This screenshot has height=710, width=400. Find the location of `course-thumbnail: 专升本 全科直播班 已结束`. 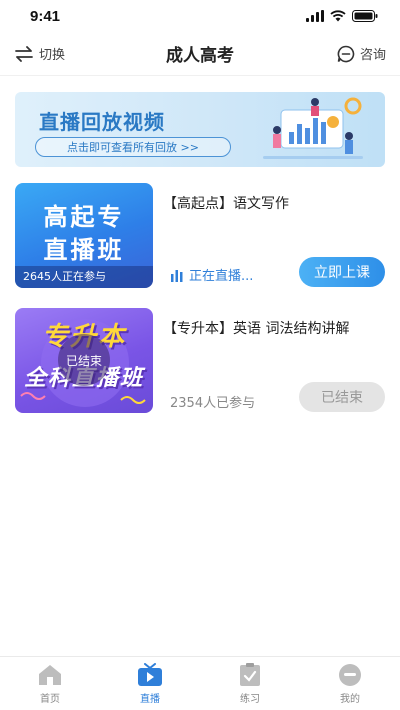

course-thumbnail: 专升本 全科直播班 已结束 is located at coordinates (84, 360).